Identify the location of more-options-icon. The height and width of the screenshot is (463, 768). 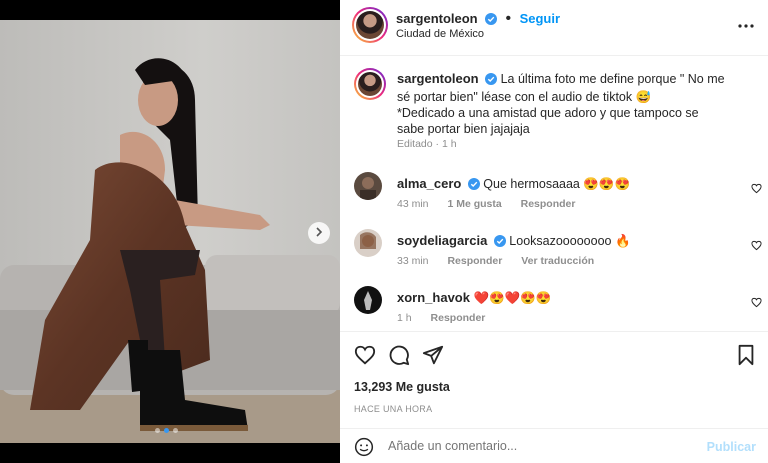
(746, 28).